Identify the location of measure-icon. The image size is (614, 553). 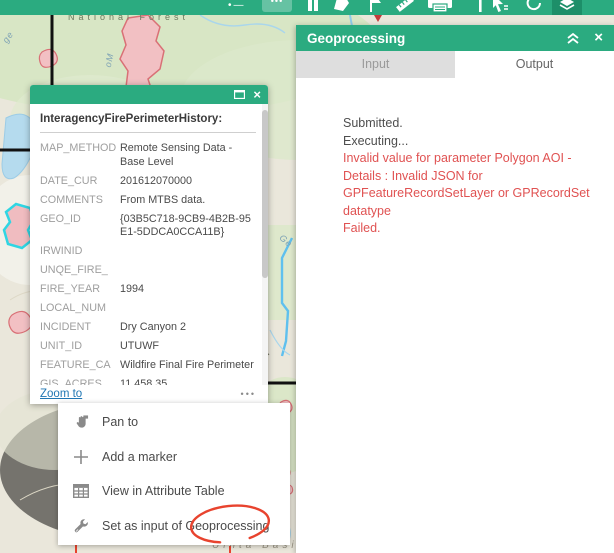
(405, 6).